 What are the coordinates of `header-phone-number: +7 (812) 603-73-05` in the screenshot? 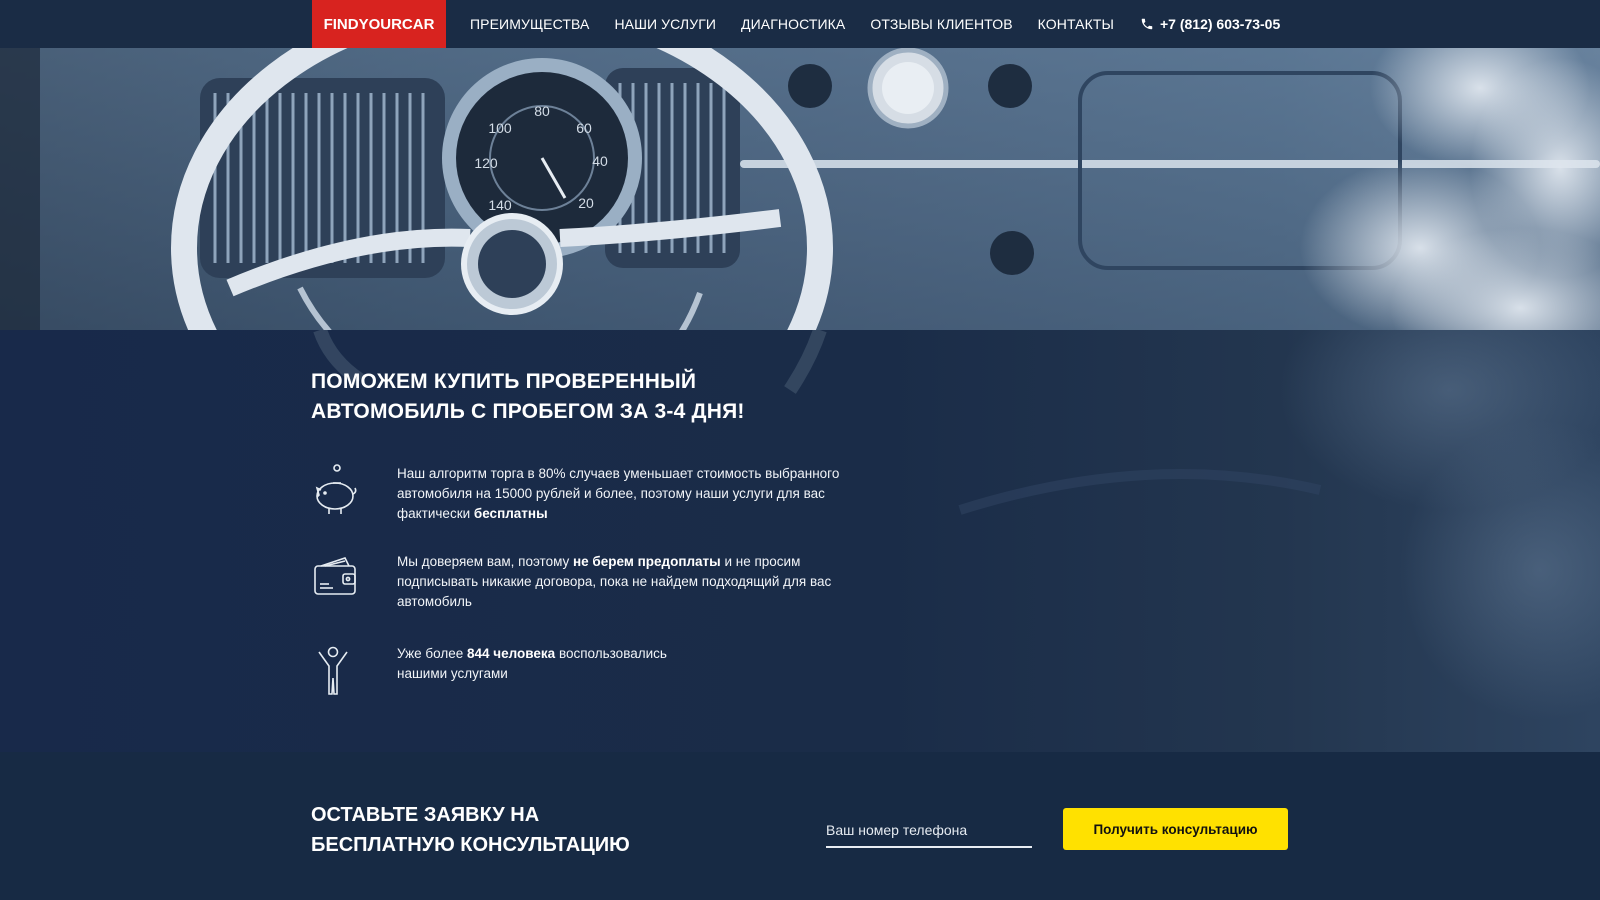 It's located at (1220, 24).